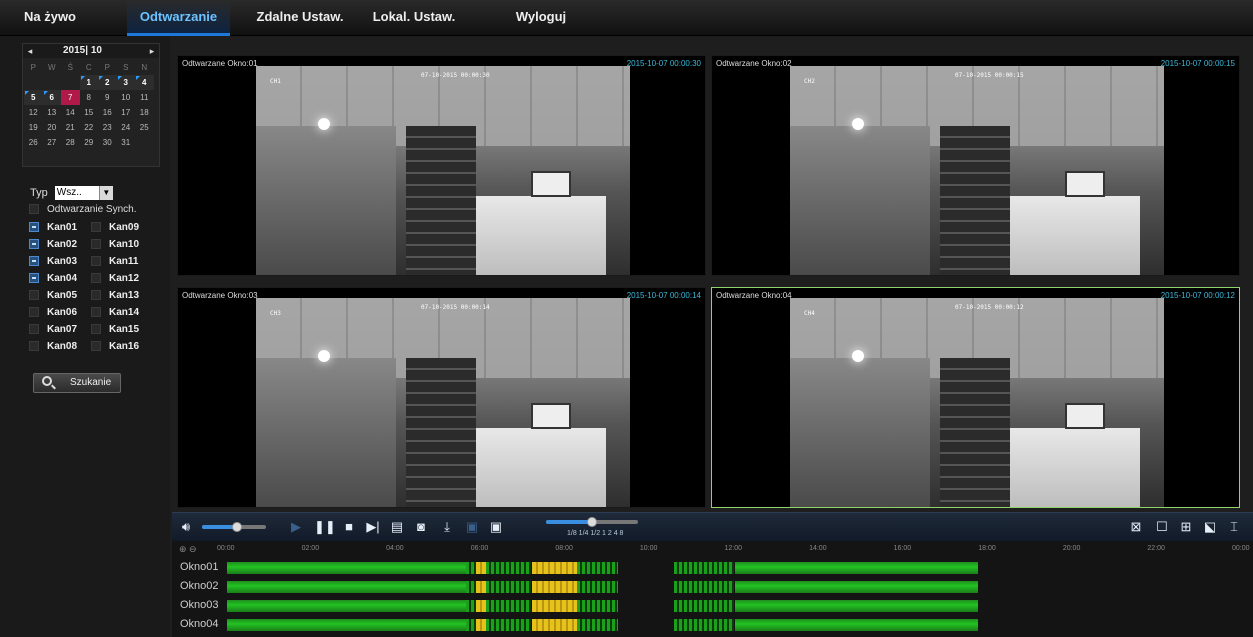  What do you see at coordinates (33, 112) in the screenshot?
I see `calendar-day: 12` at bounding box center [33, 112].